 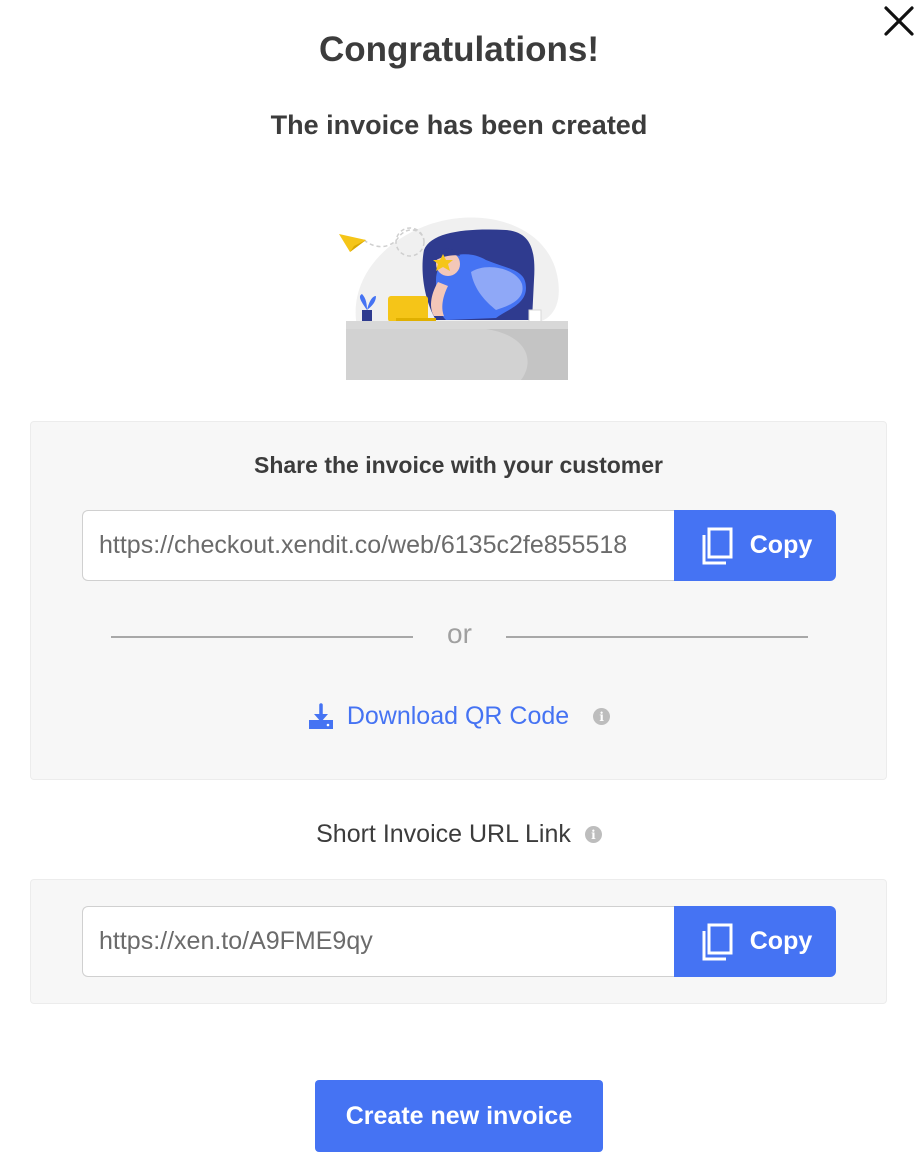 I want to click on download-qr-label: Download QR Code, so click(x=458, y=716).